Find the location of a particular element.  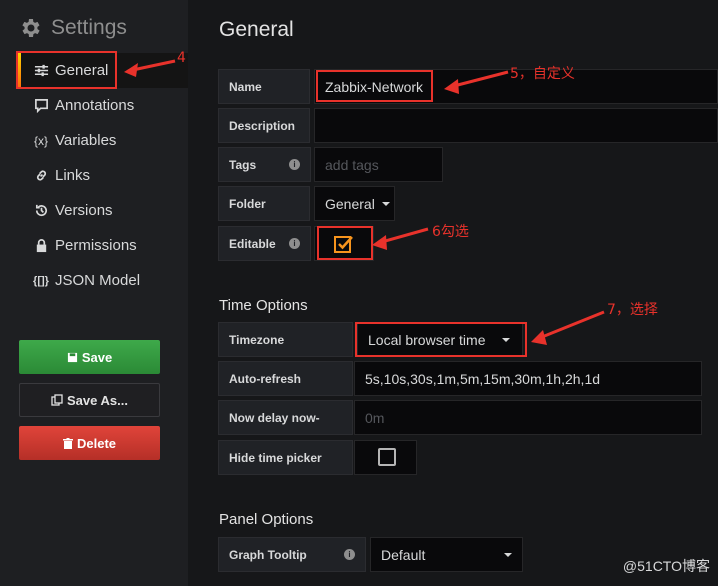

folder-select: General is located at coordinates (354, 203).